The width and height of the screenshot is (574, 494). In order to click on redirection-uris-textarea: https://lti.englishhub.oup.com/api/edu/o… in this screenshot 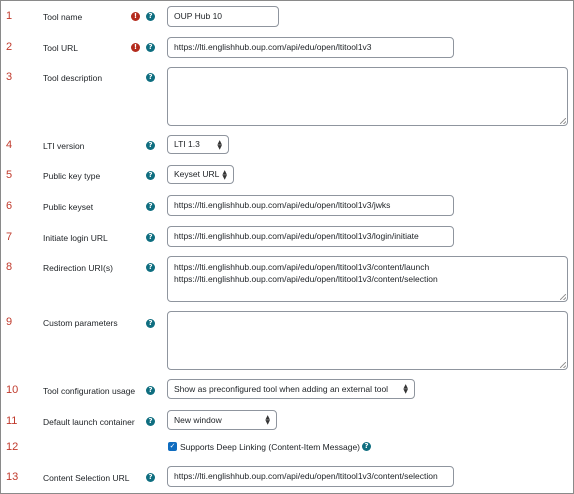, I will do `click(367, 279)`.